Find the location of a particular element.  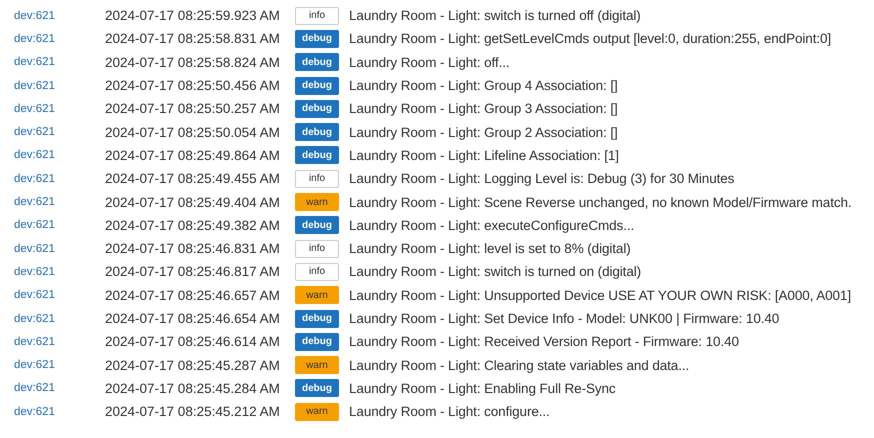

log-message: Laundry Room - Light: Logging Level is: Debug (3) for 30 Minutes is located at coordinates (541, 178).